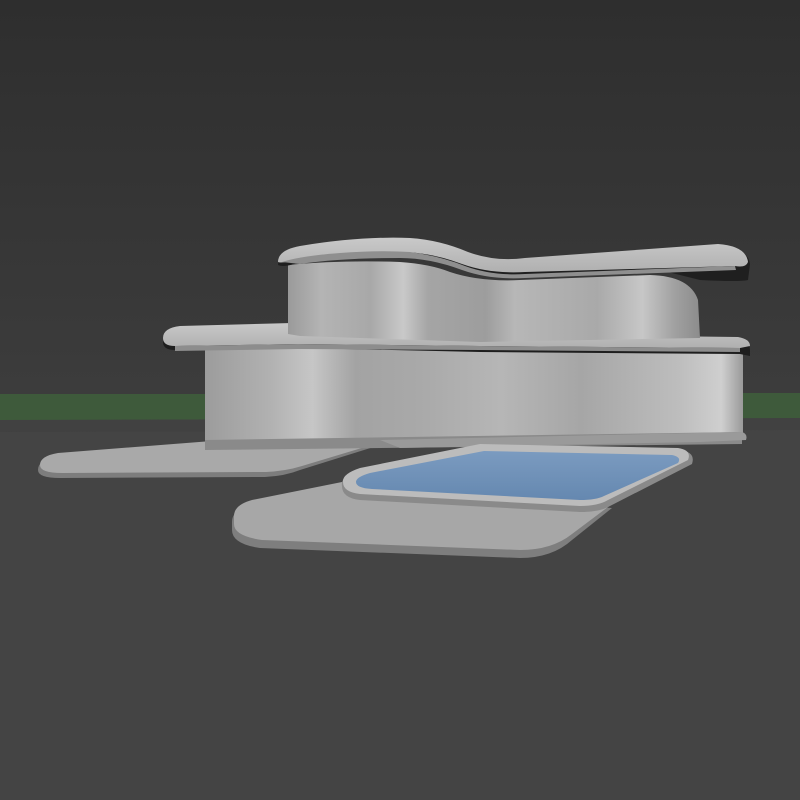  What do you see at coordinates (767, 406) in the screenshot?
I see `grass-strip-right` at bounding box center [767, 406].